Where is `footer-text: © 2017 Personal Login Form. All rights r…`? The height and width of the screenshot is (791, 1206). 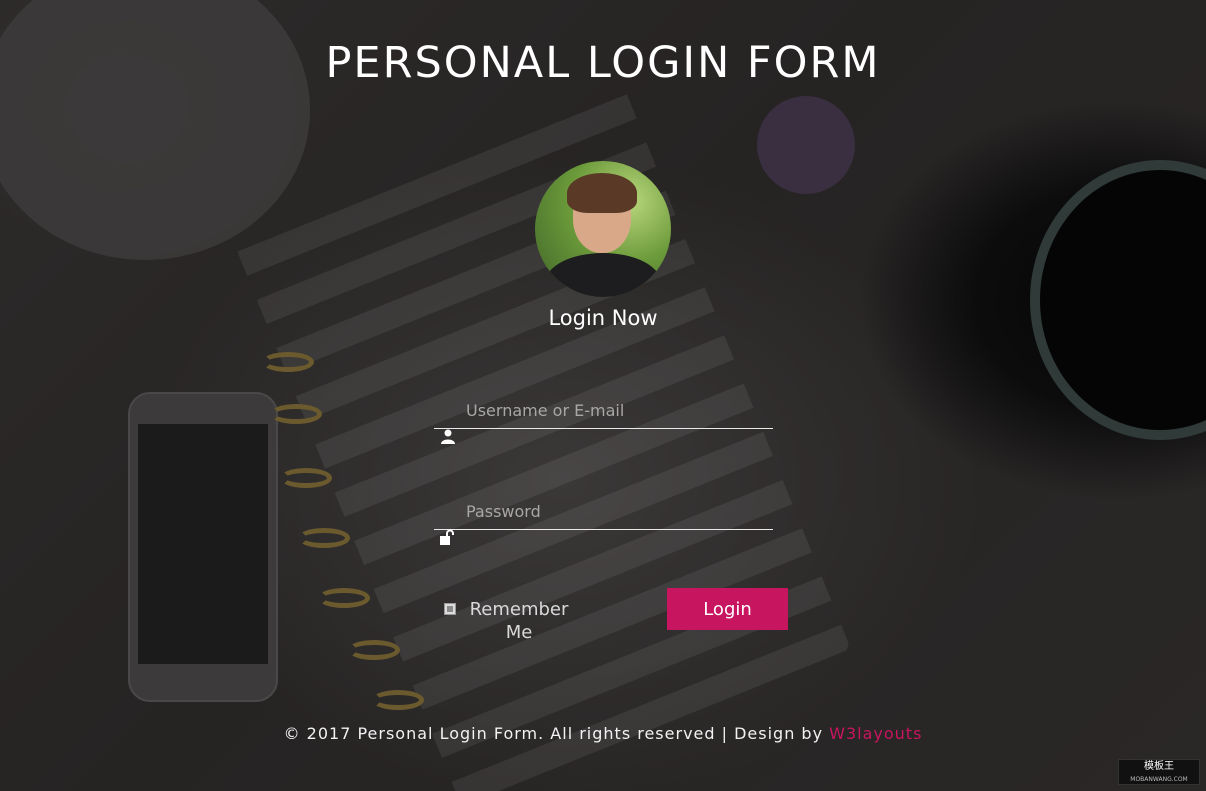
footer-text: © 2017 Personal Login Form. All rights r… is located at coordinates (556, 733).